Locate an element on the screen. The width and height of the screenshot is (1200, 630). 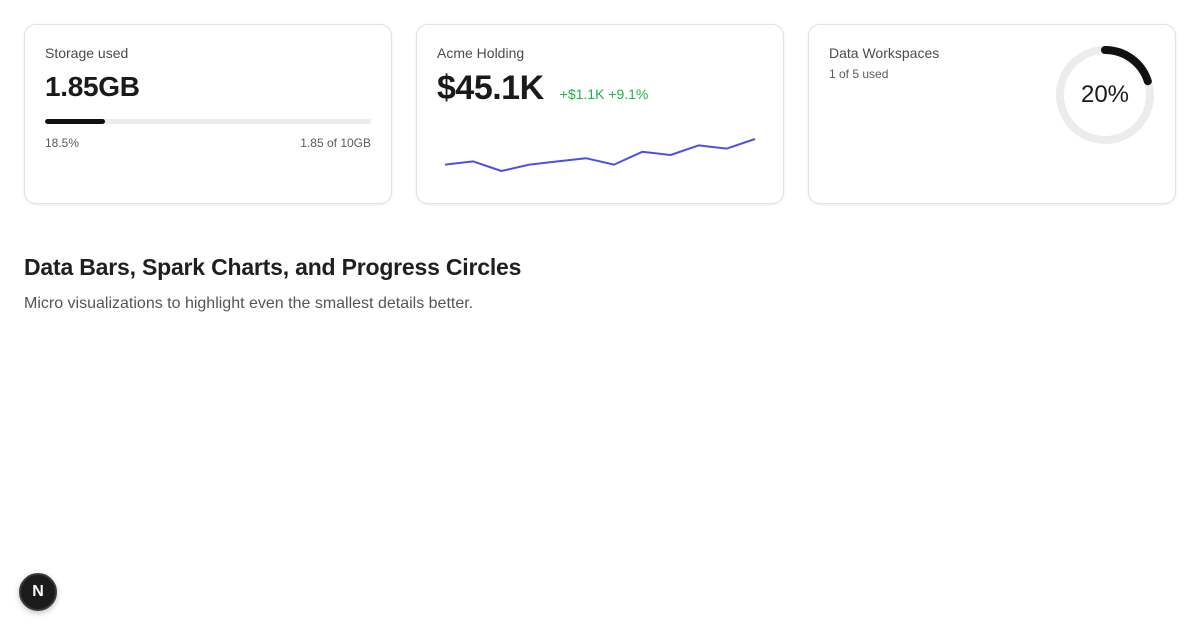
acme-value: $45.1K is located at coordinates (490, 88).